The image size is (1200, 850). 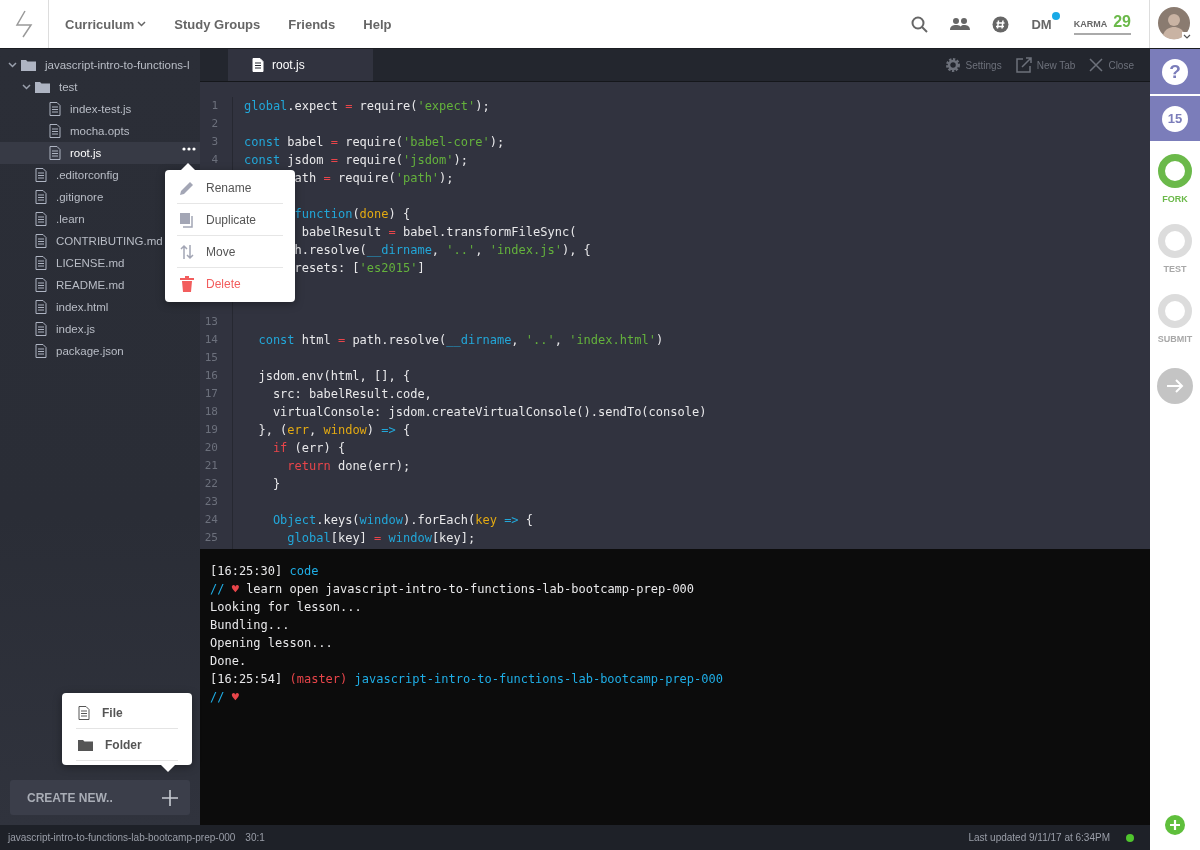 What do you see at coordinates (265, 571) in the screenshot?
I see `terminal-line: [16:25:30] code` at bounding box center [265, 571].